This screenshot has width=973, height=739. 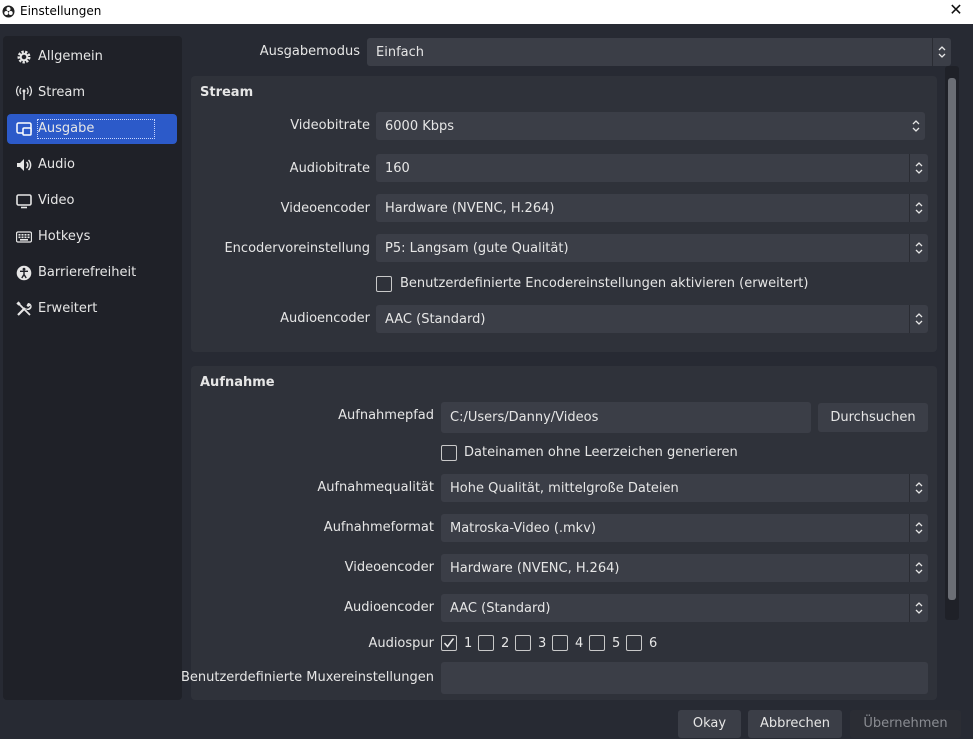 What do you see at coordinates (652, 168) in the screenshot?
I see `audio-bitrate-select: 160` at bounding box center [652, 168].